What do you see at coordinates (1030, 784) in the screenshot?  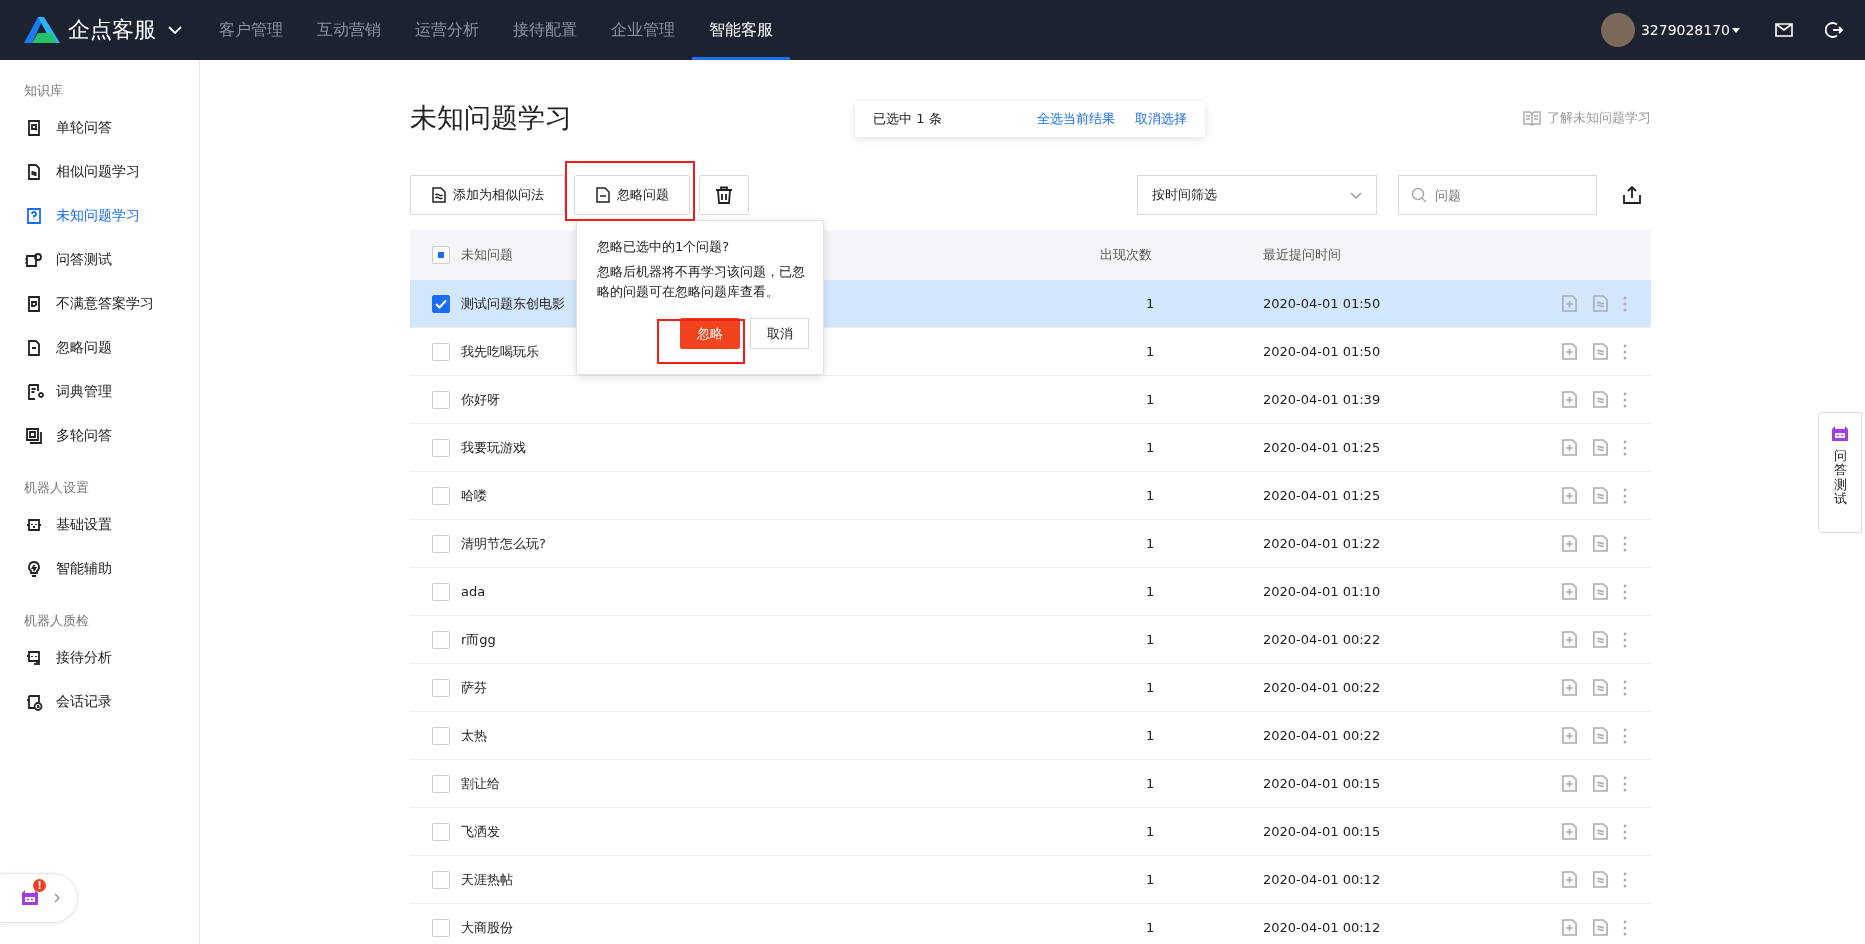 I see `table-row: 割让给 1 2020-04-01 00:15` at bounding box center [1030, 784].